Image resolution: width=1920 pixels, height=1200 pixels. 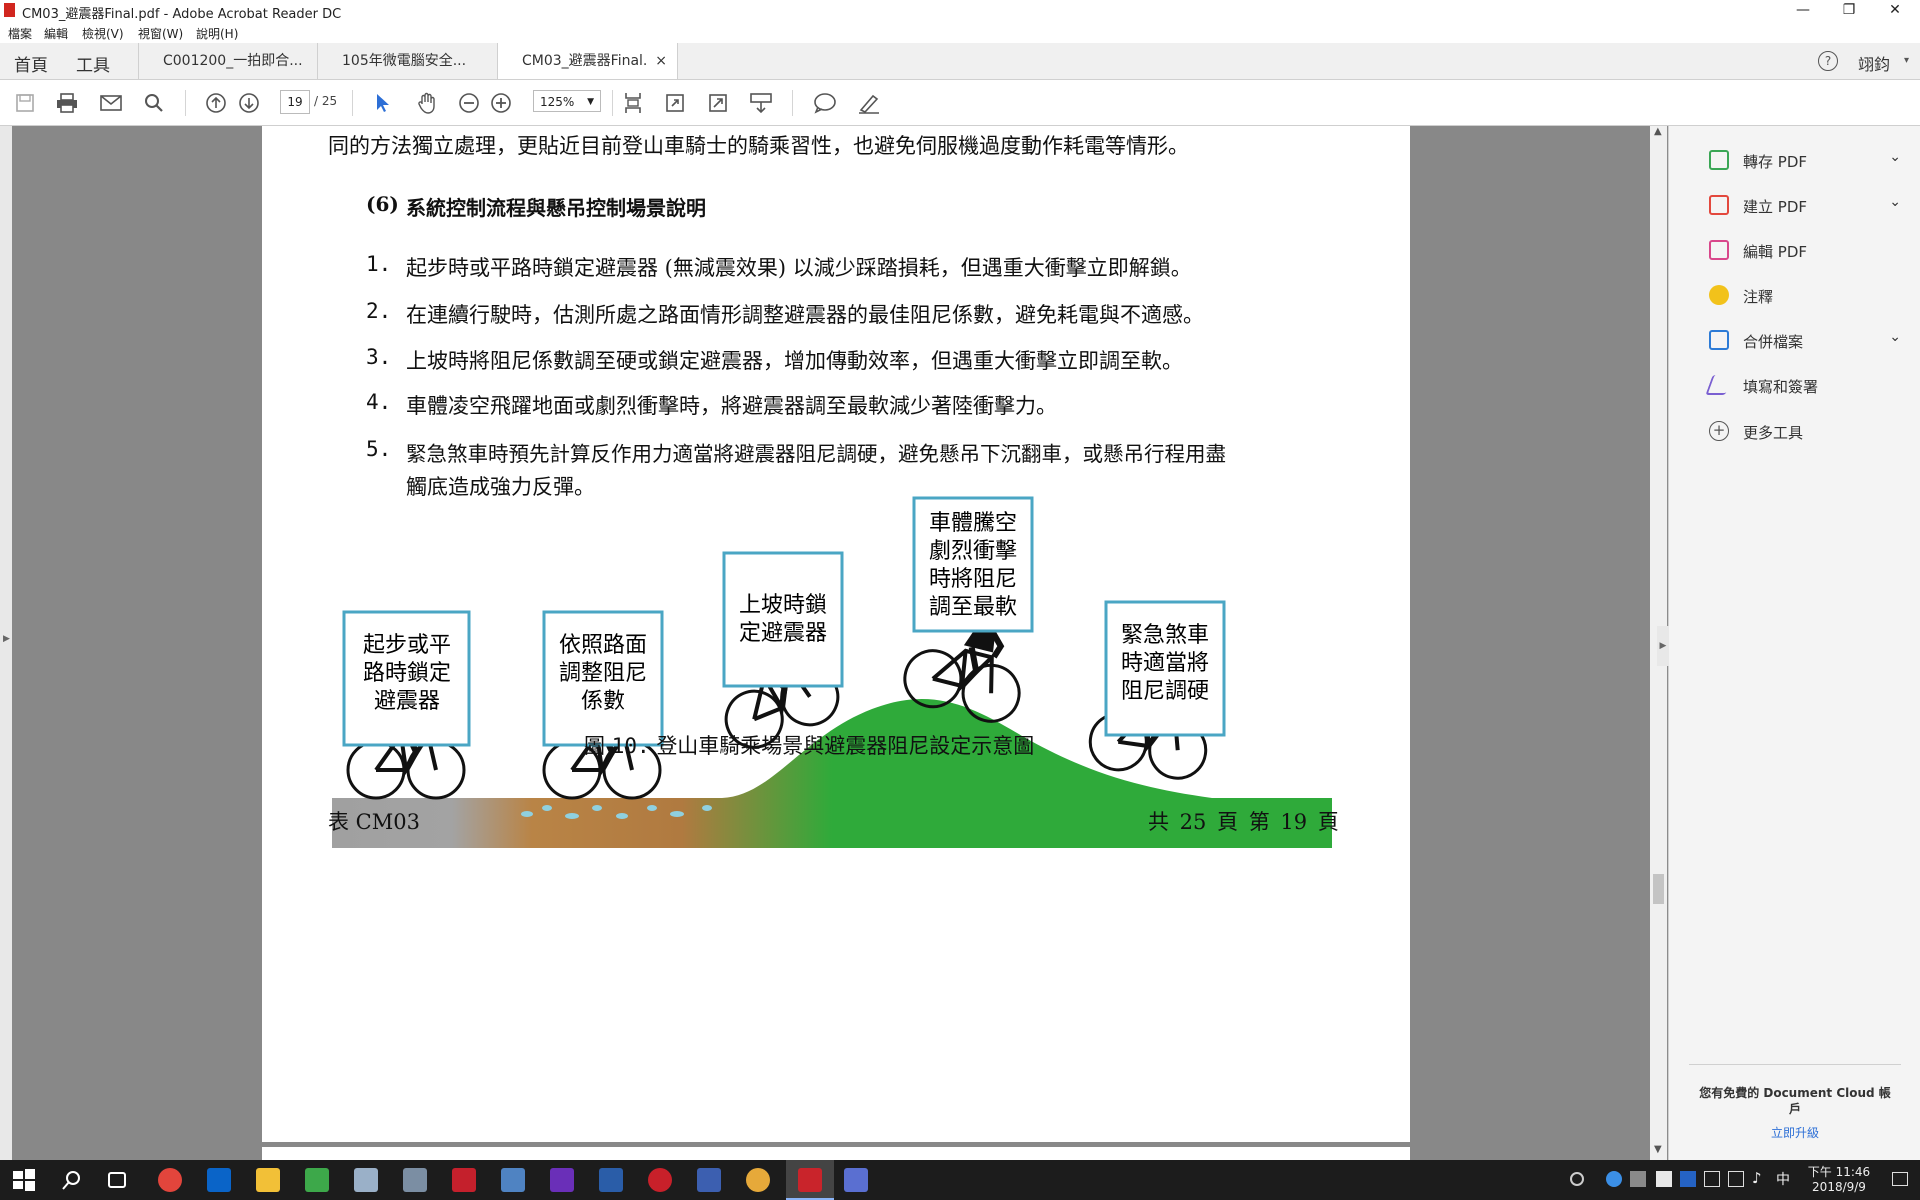 What do you see at coordinates (1839, 1171) in the screenshot?
I see `clock-time: 下午 11:46` at bounding box center [1839, 1171].